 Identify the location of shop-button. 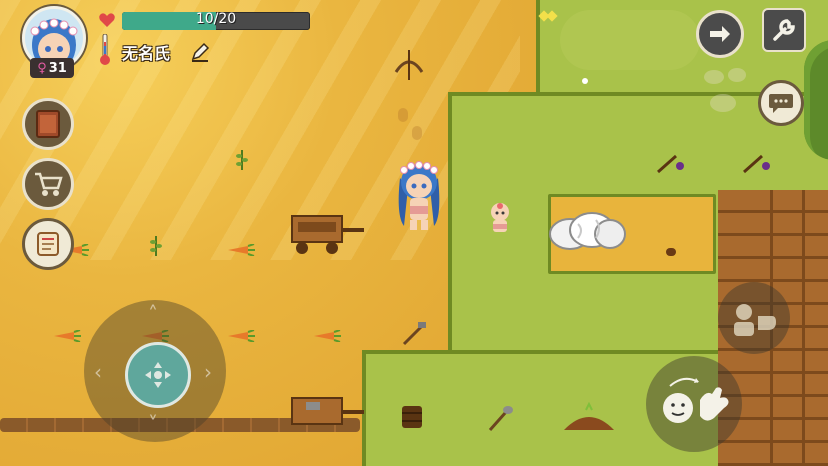
(48, 184).